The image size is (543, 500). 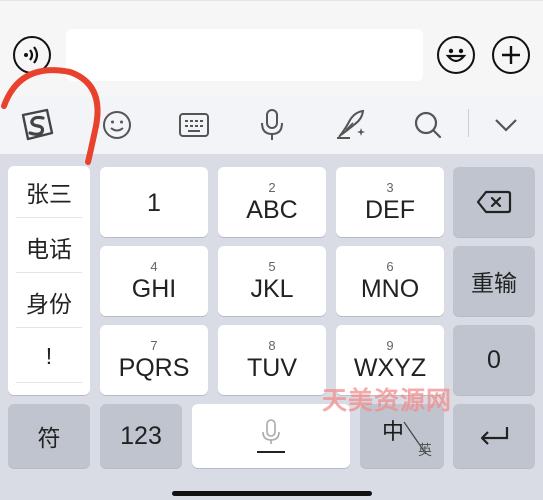 I want to click on keyboard-toolbar, so click(x=271, y=125).